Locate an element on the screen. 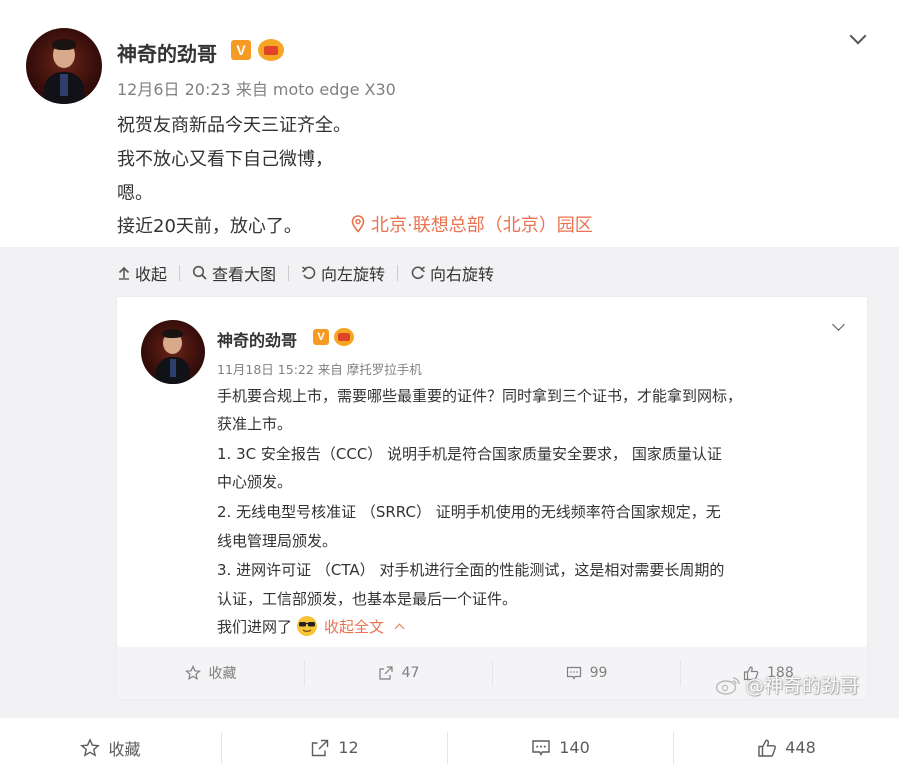 The image size is (899, 777). screenshot-collapse-text: 收起全文 is located at coordinates (354, 626).